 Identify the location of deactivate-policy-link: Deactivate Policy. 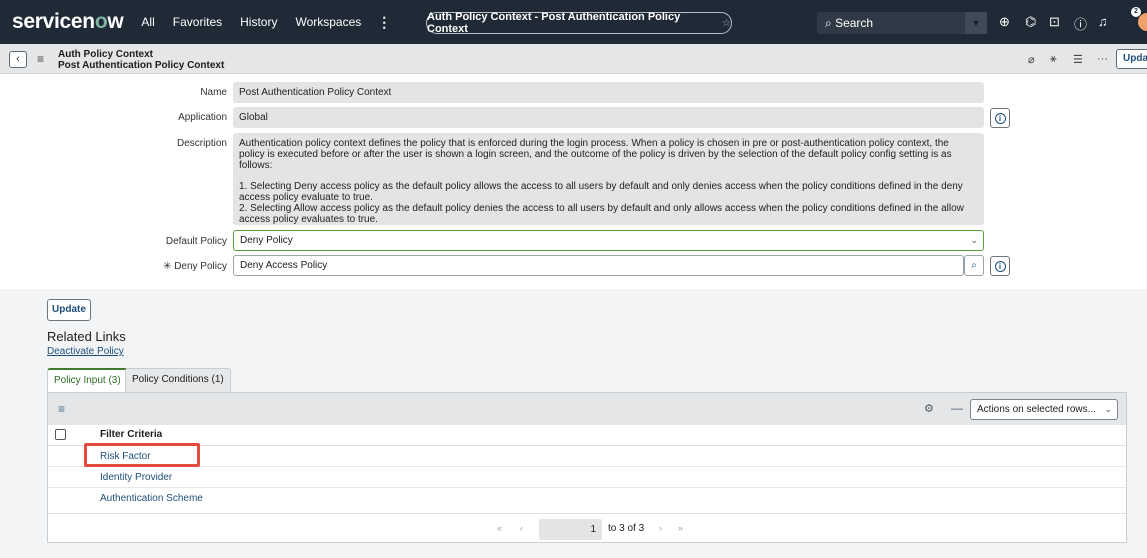
(85, 351).